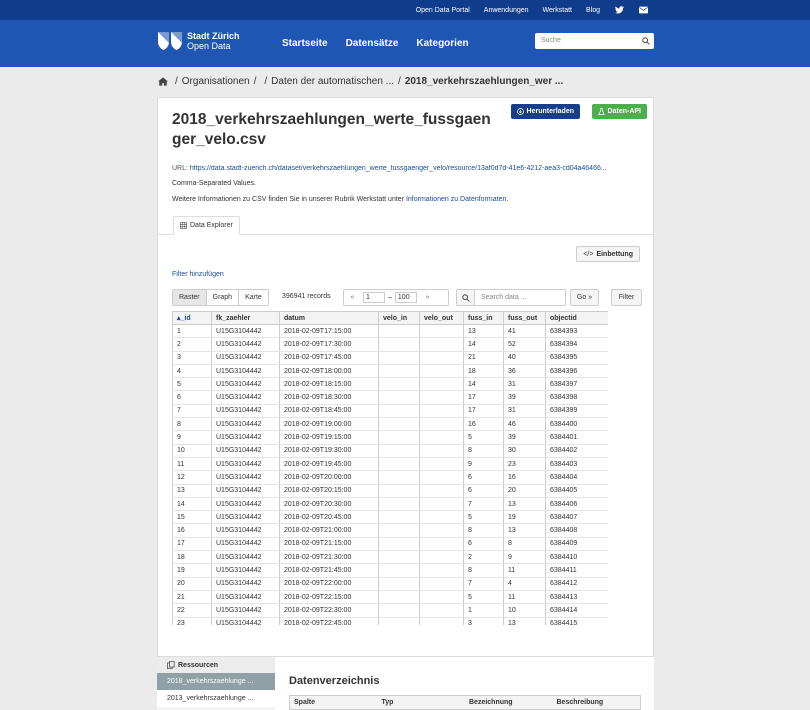  I want to click on topnav-anwendungen: Anwendungen, so click(506, 10).